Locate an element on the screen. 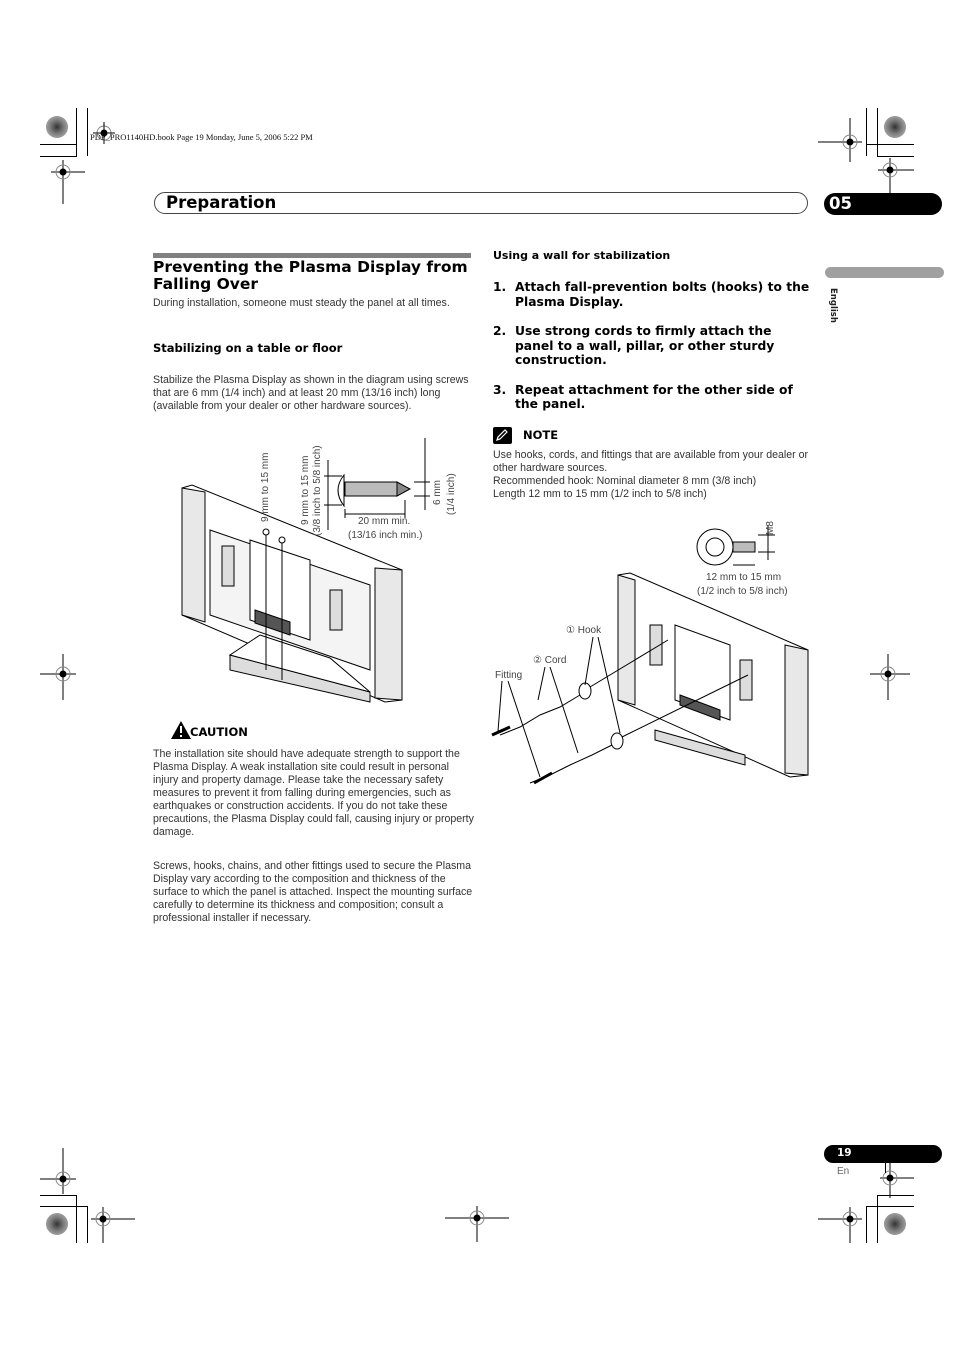  note-label: NOTE is located at coordinates (541, 435).